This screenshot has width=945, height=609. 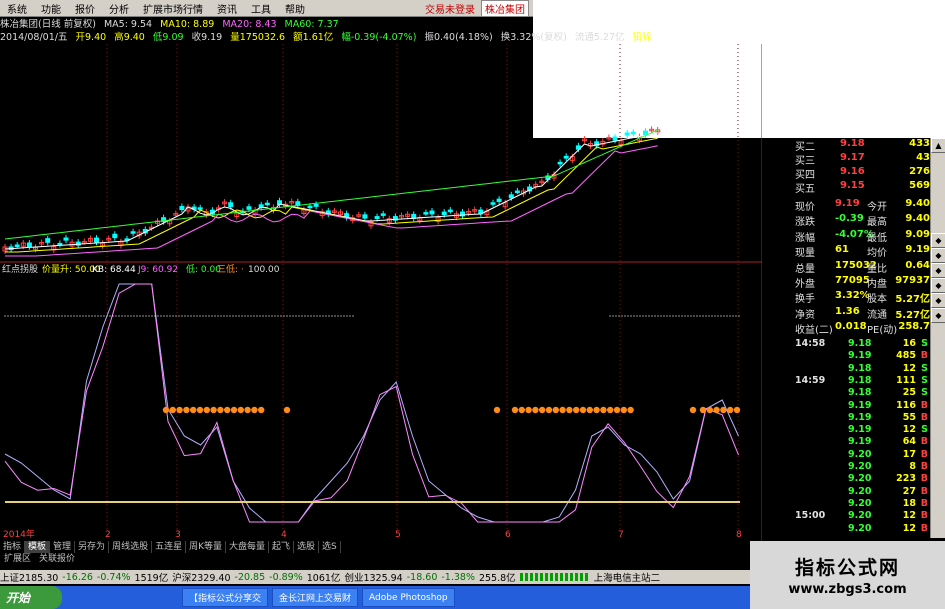 I want to click on stat-label2: 均价, so click(x=877, y=254).